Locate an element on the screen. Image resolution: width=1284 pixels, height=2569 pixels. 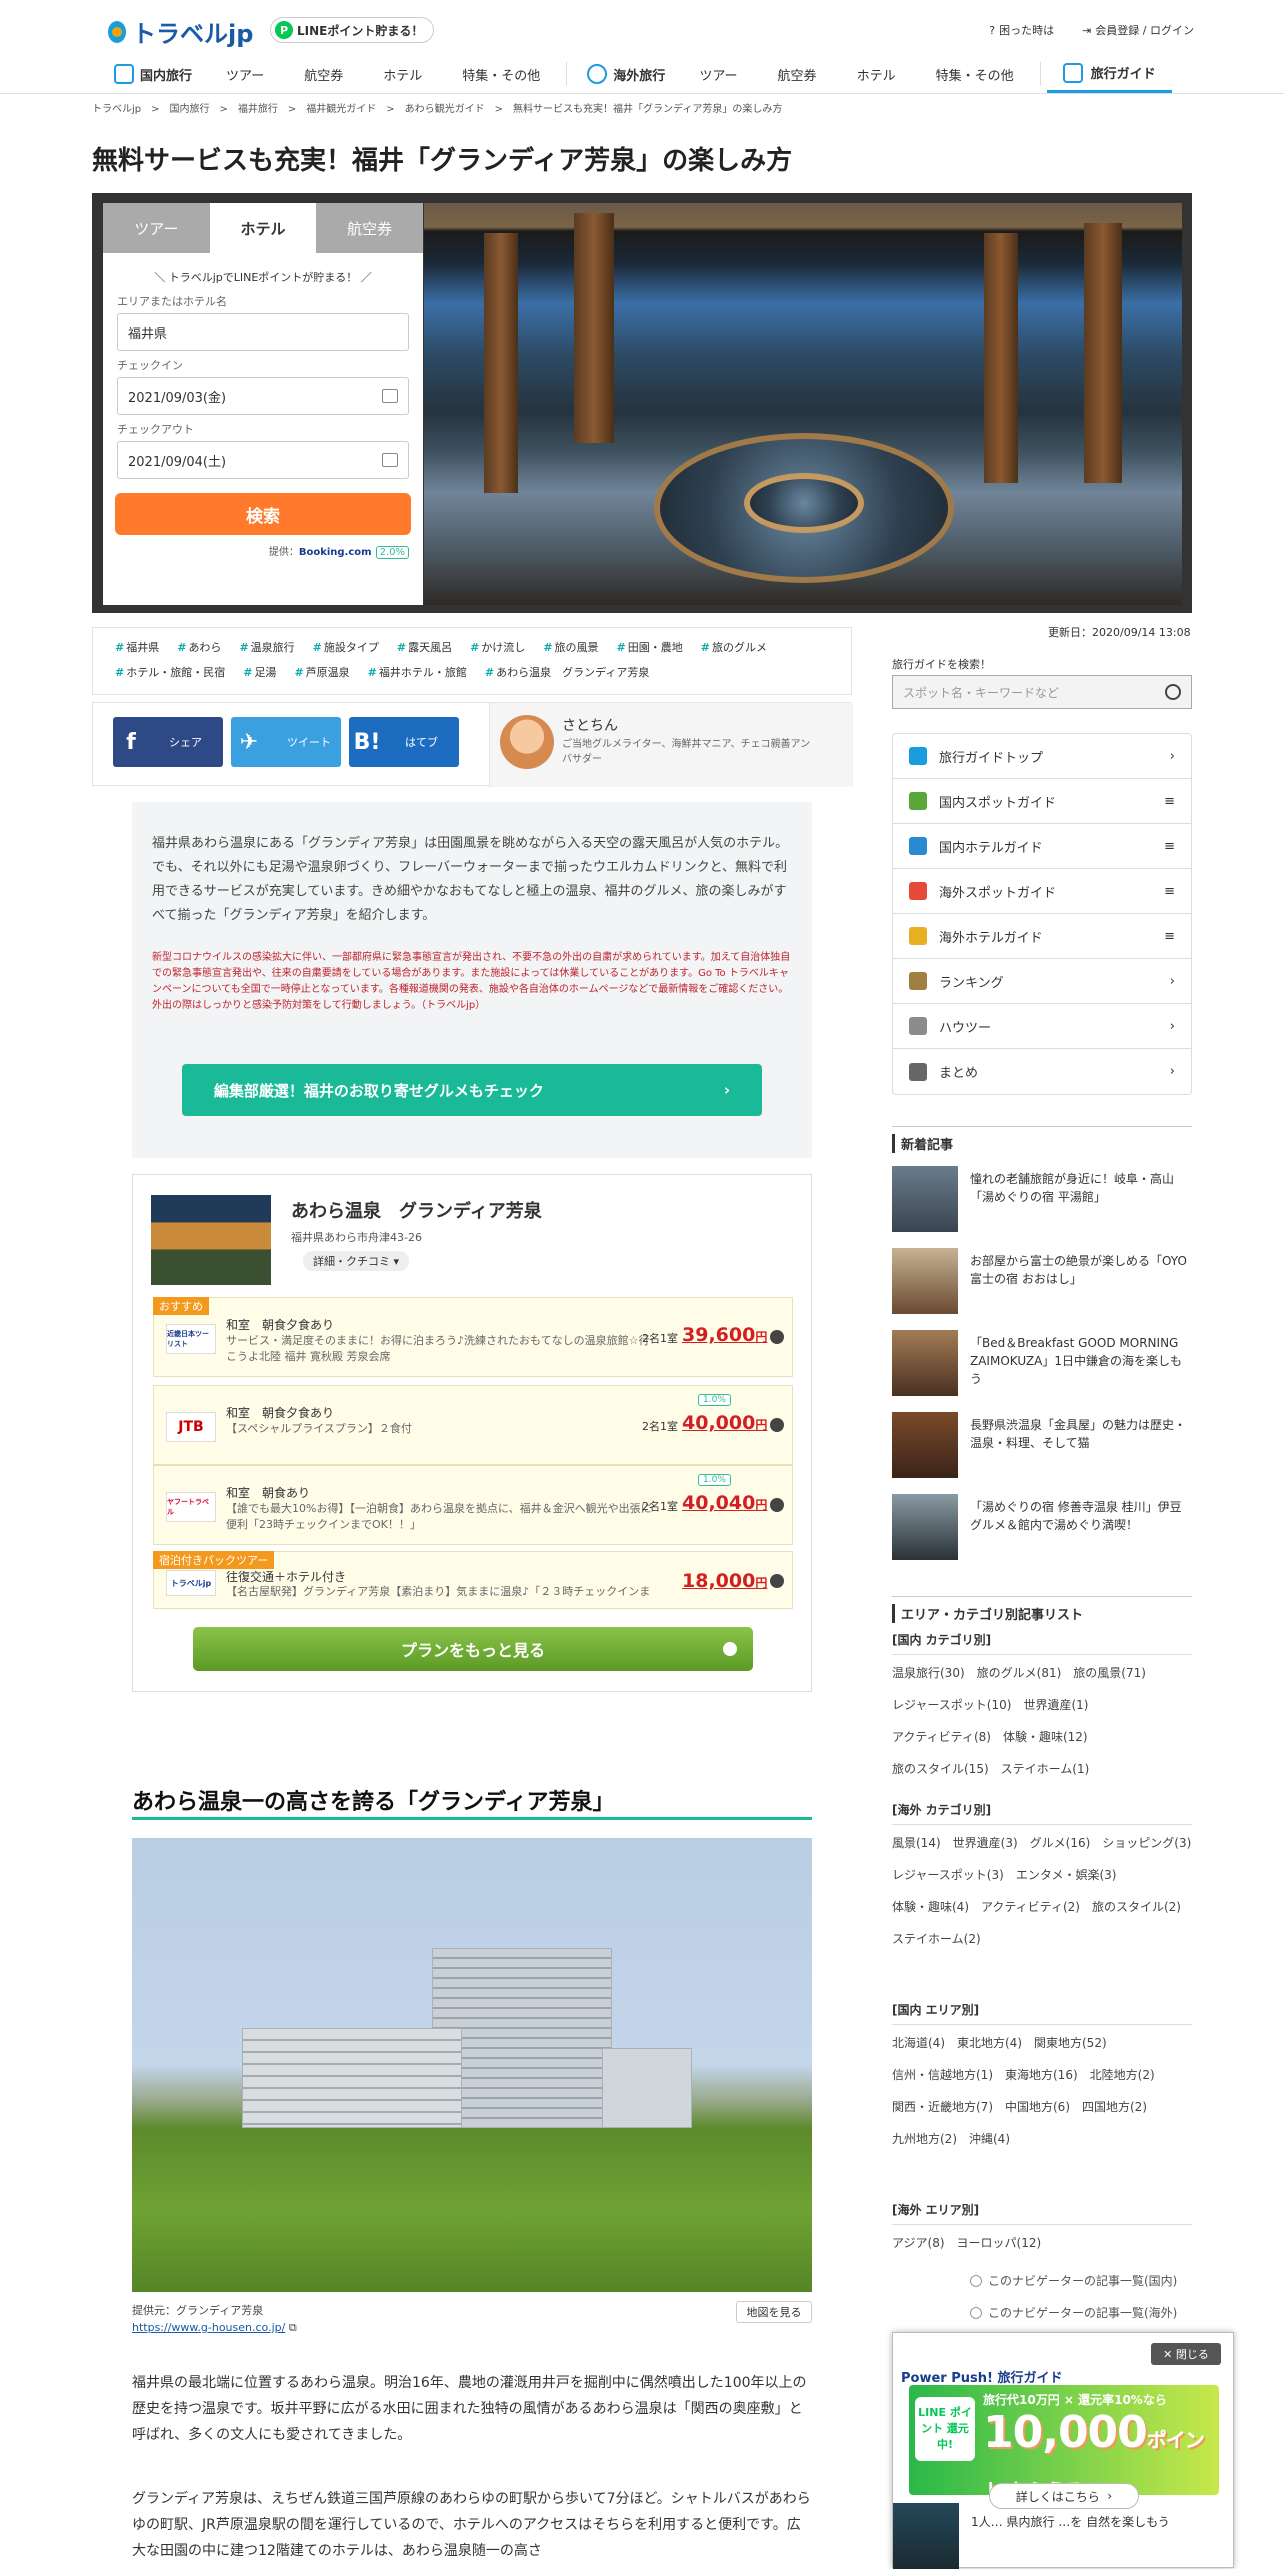
login-link: ⇥ 会員登録 / ログイン is located at coordinates (1138, 30).